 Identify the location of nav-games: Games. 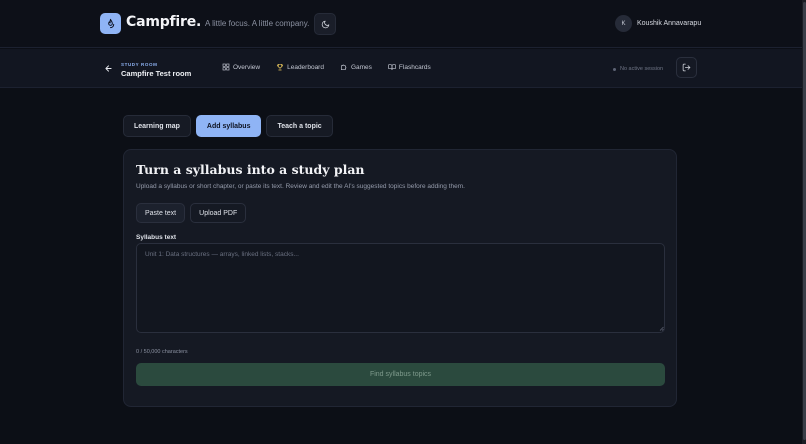
(356, 67).